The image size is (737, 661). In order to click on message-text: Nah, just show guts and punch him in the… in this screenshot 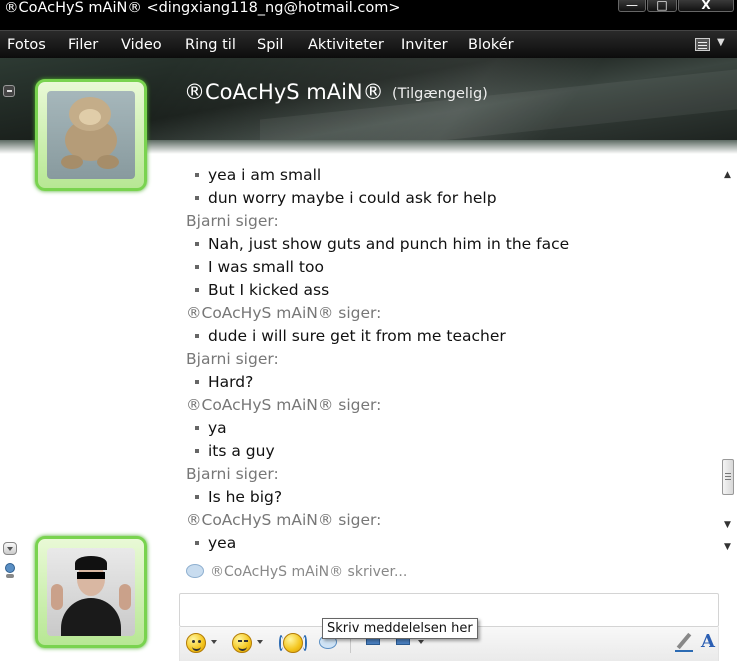, I will do `click(389, 244)`.